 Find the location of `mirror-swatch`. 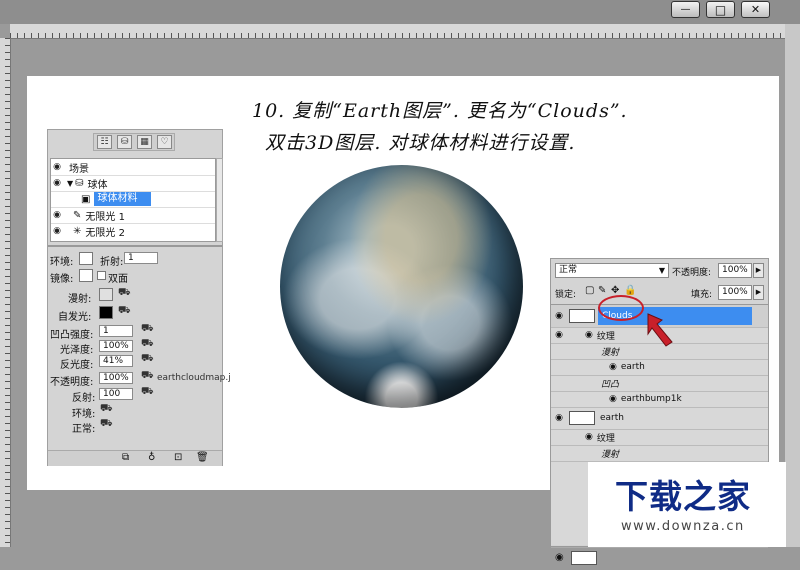

mirror-swatch is located at coordinates (86, 275).